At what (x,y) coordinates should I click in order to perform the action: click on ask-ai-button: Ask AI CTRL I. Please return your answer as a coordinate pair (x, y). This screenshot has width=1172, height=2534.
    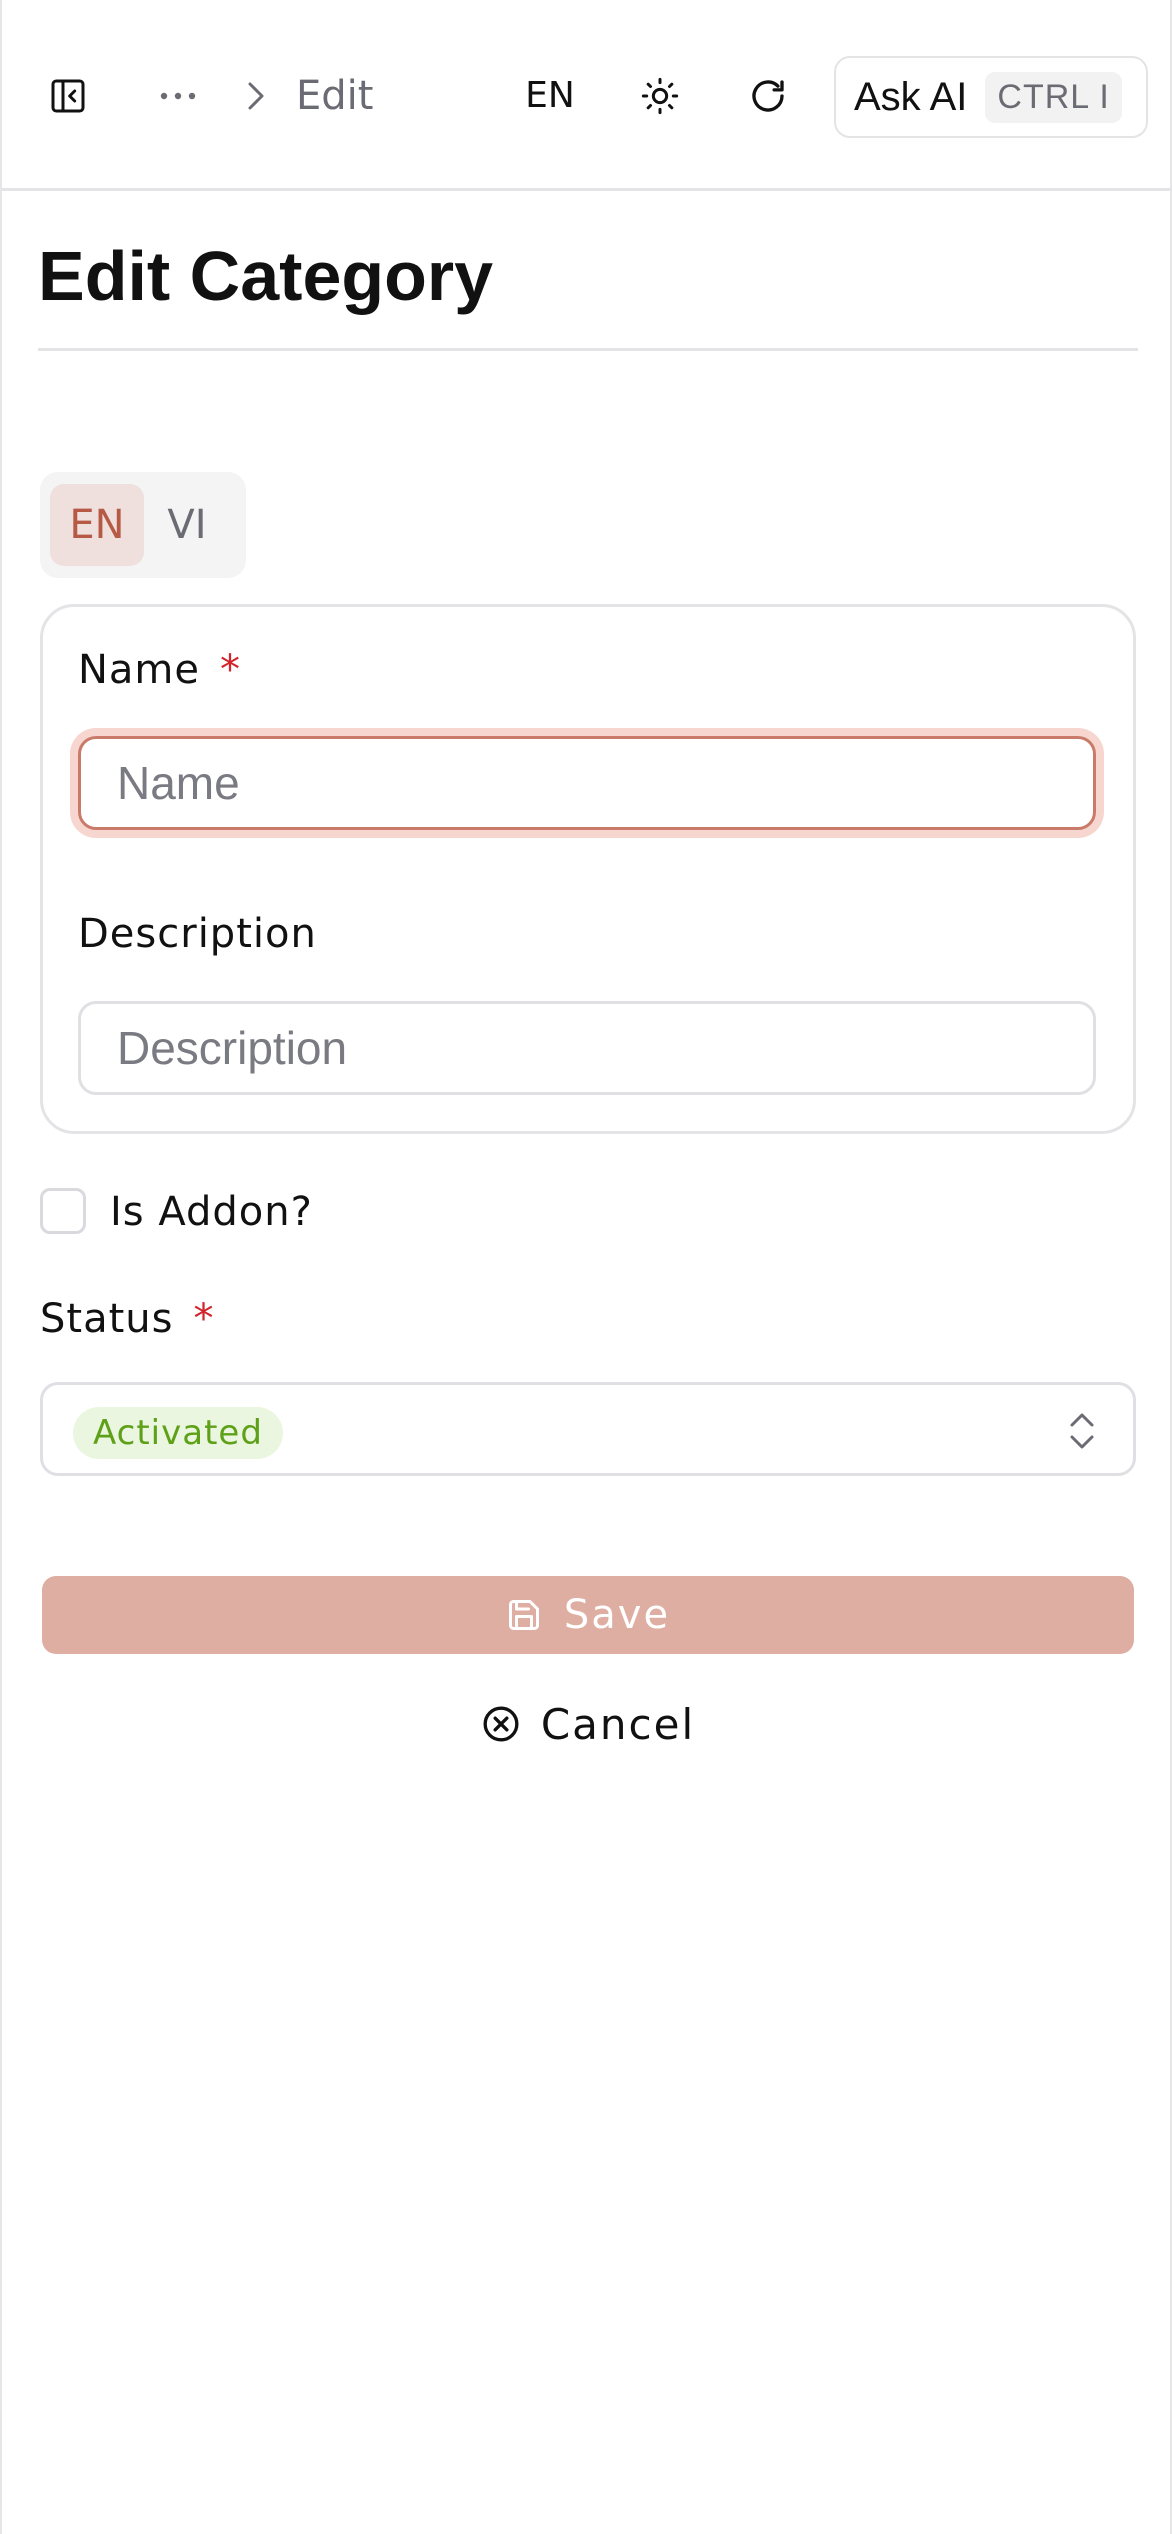
    Looking at the image, I should click on (991, 97).